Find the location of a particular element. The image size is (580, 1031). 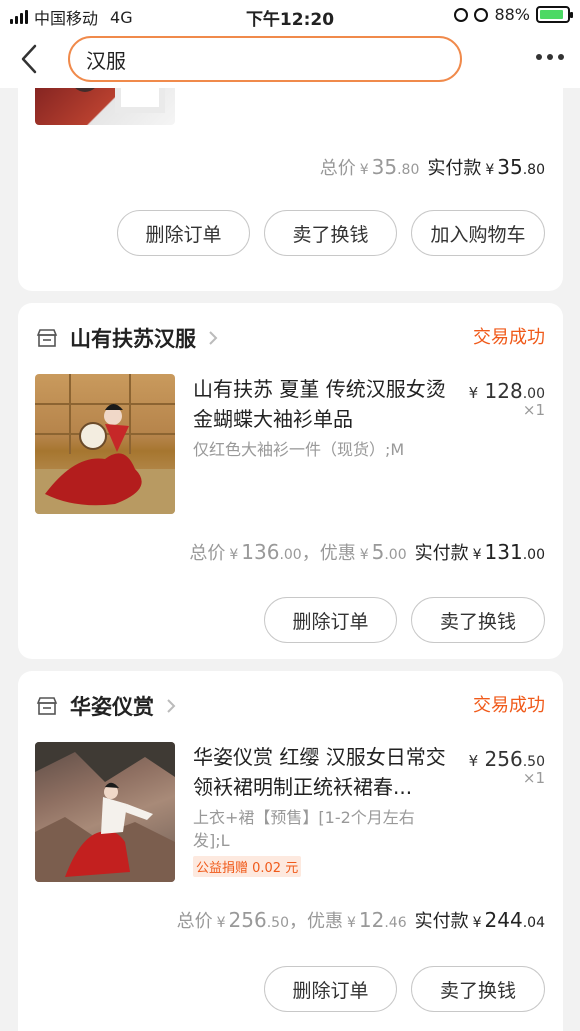

order-summary: 总价 ¥ 256.50 ，优惠 ¥ 12.46 实付款 ¥ 244.04 is located at coordinates (361, 920).